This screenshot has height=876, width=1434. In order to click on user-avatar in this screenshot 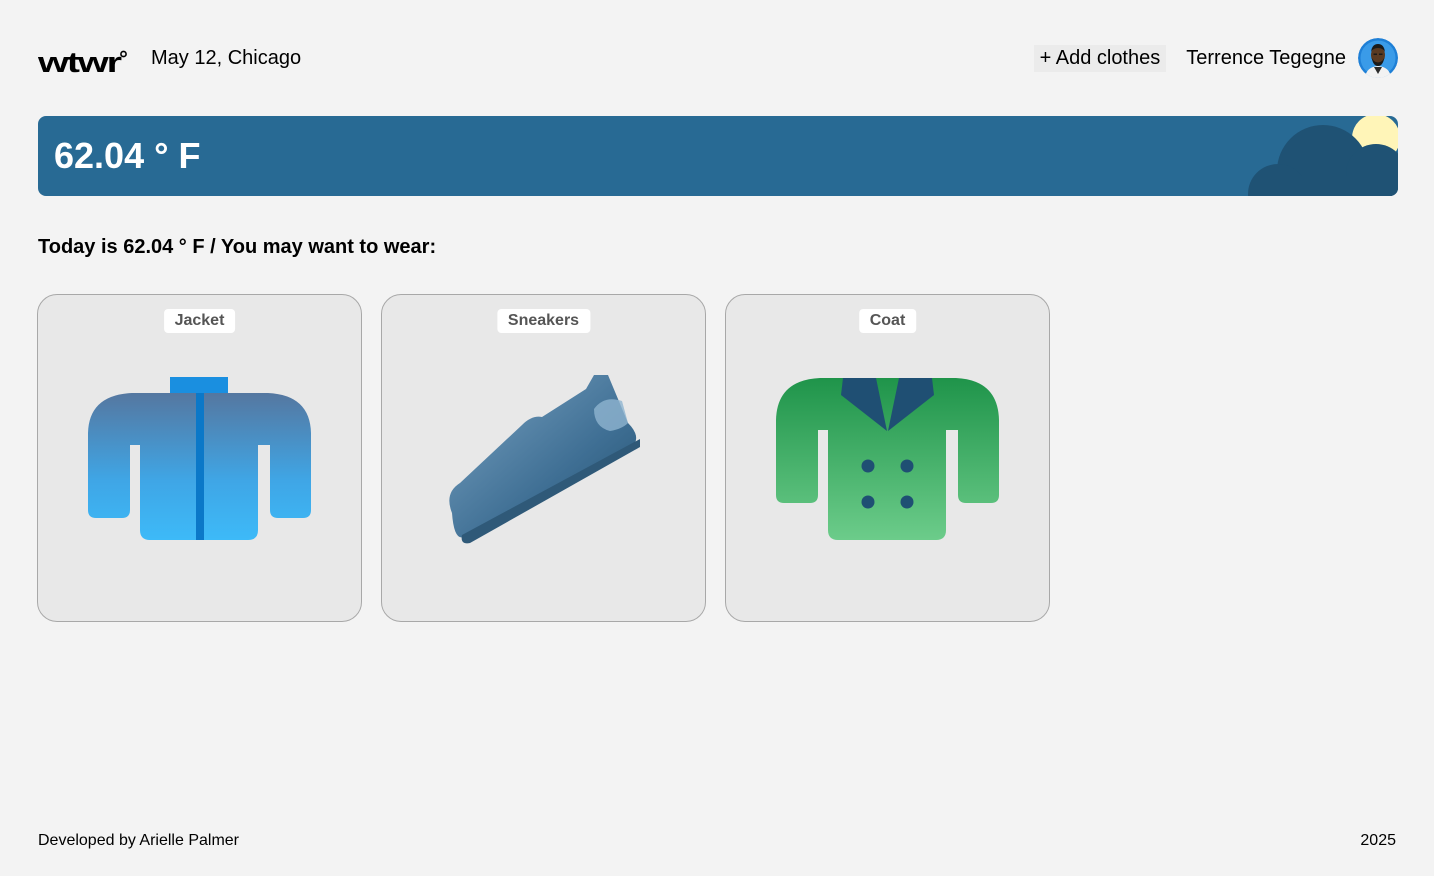, I will do `click(1378, 58)`.